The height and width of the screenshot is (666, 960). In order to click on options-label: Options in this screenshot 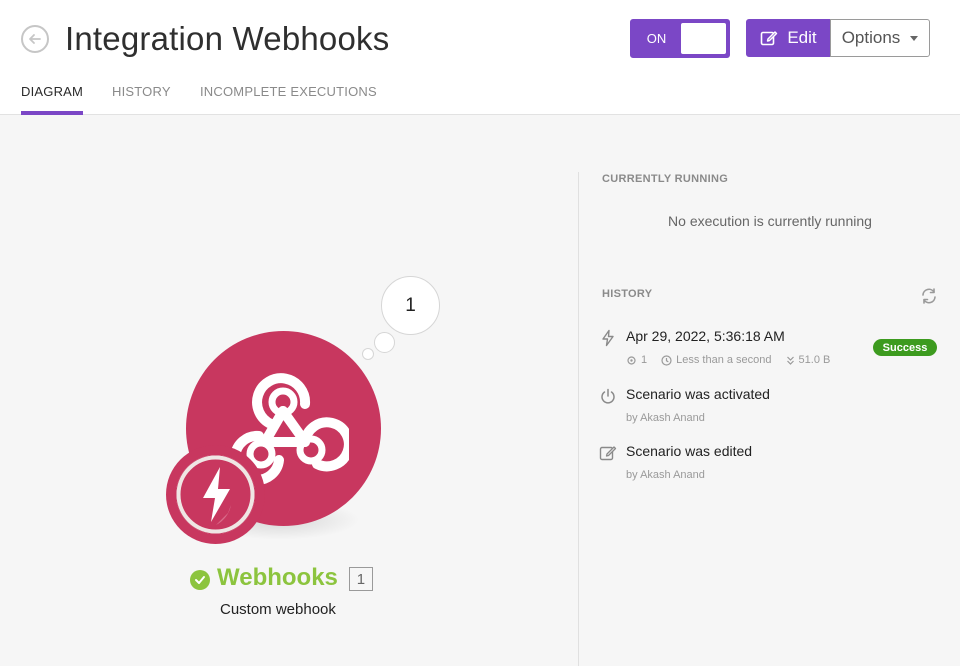, I will do `click(871, 37)`.